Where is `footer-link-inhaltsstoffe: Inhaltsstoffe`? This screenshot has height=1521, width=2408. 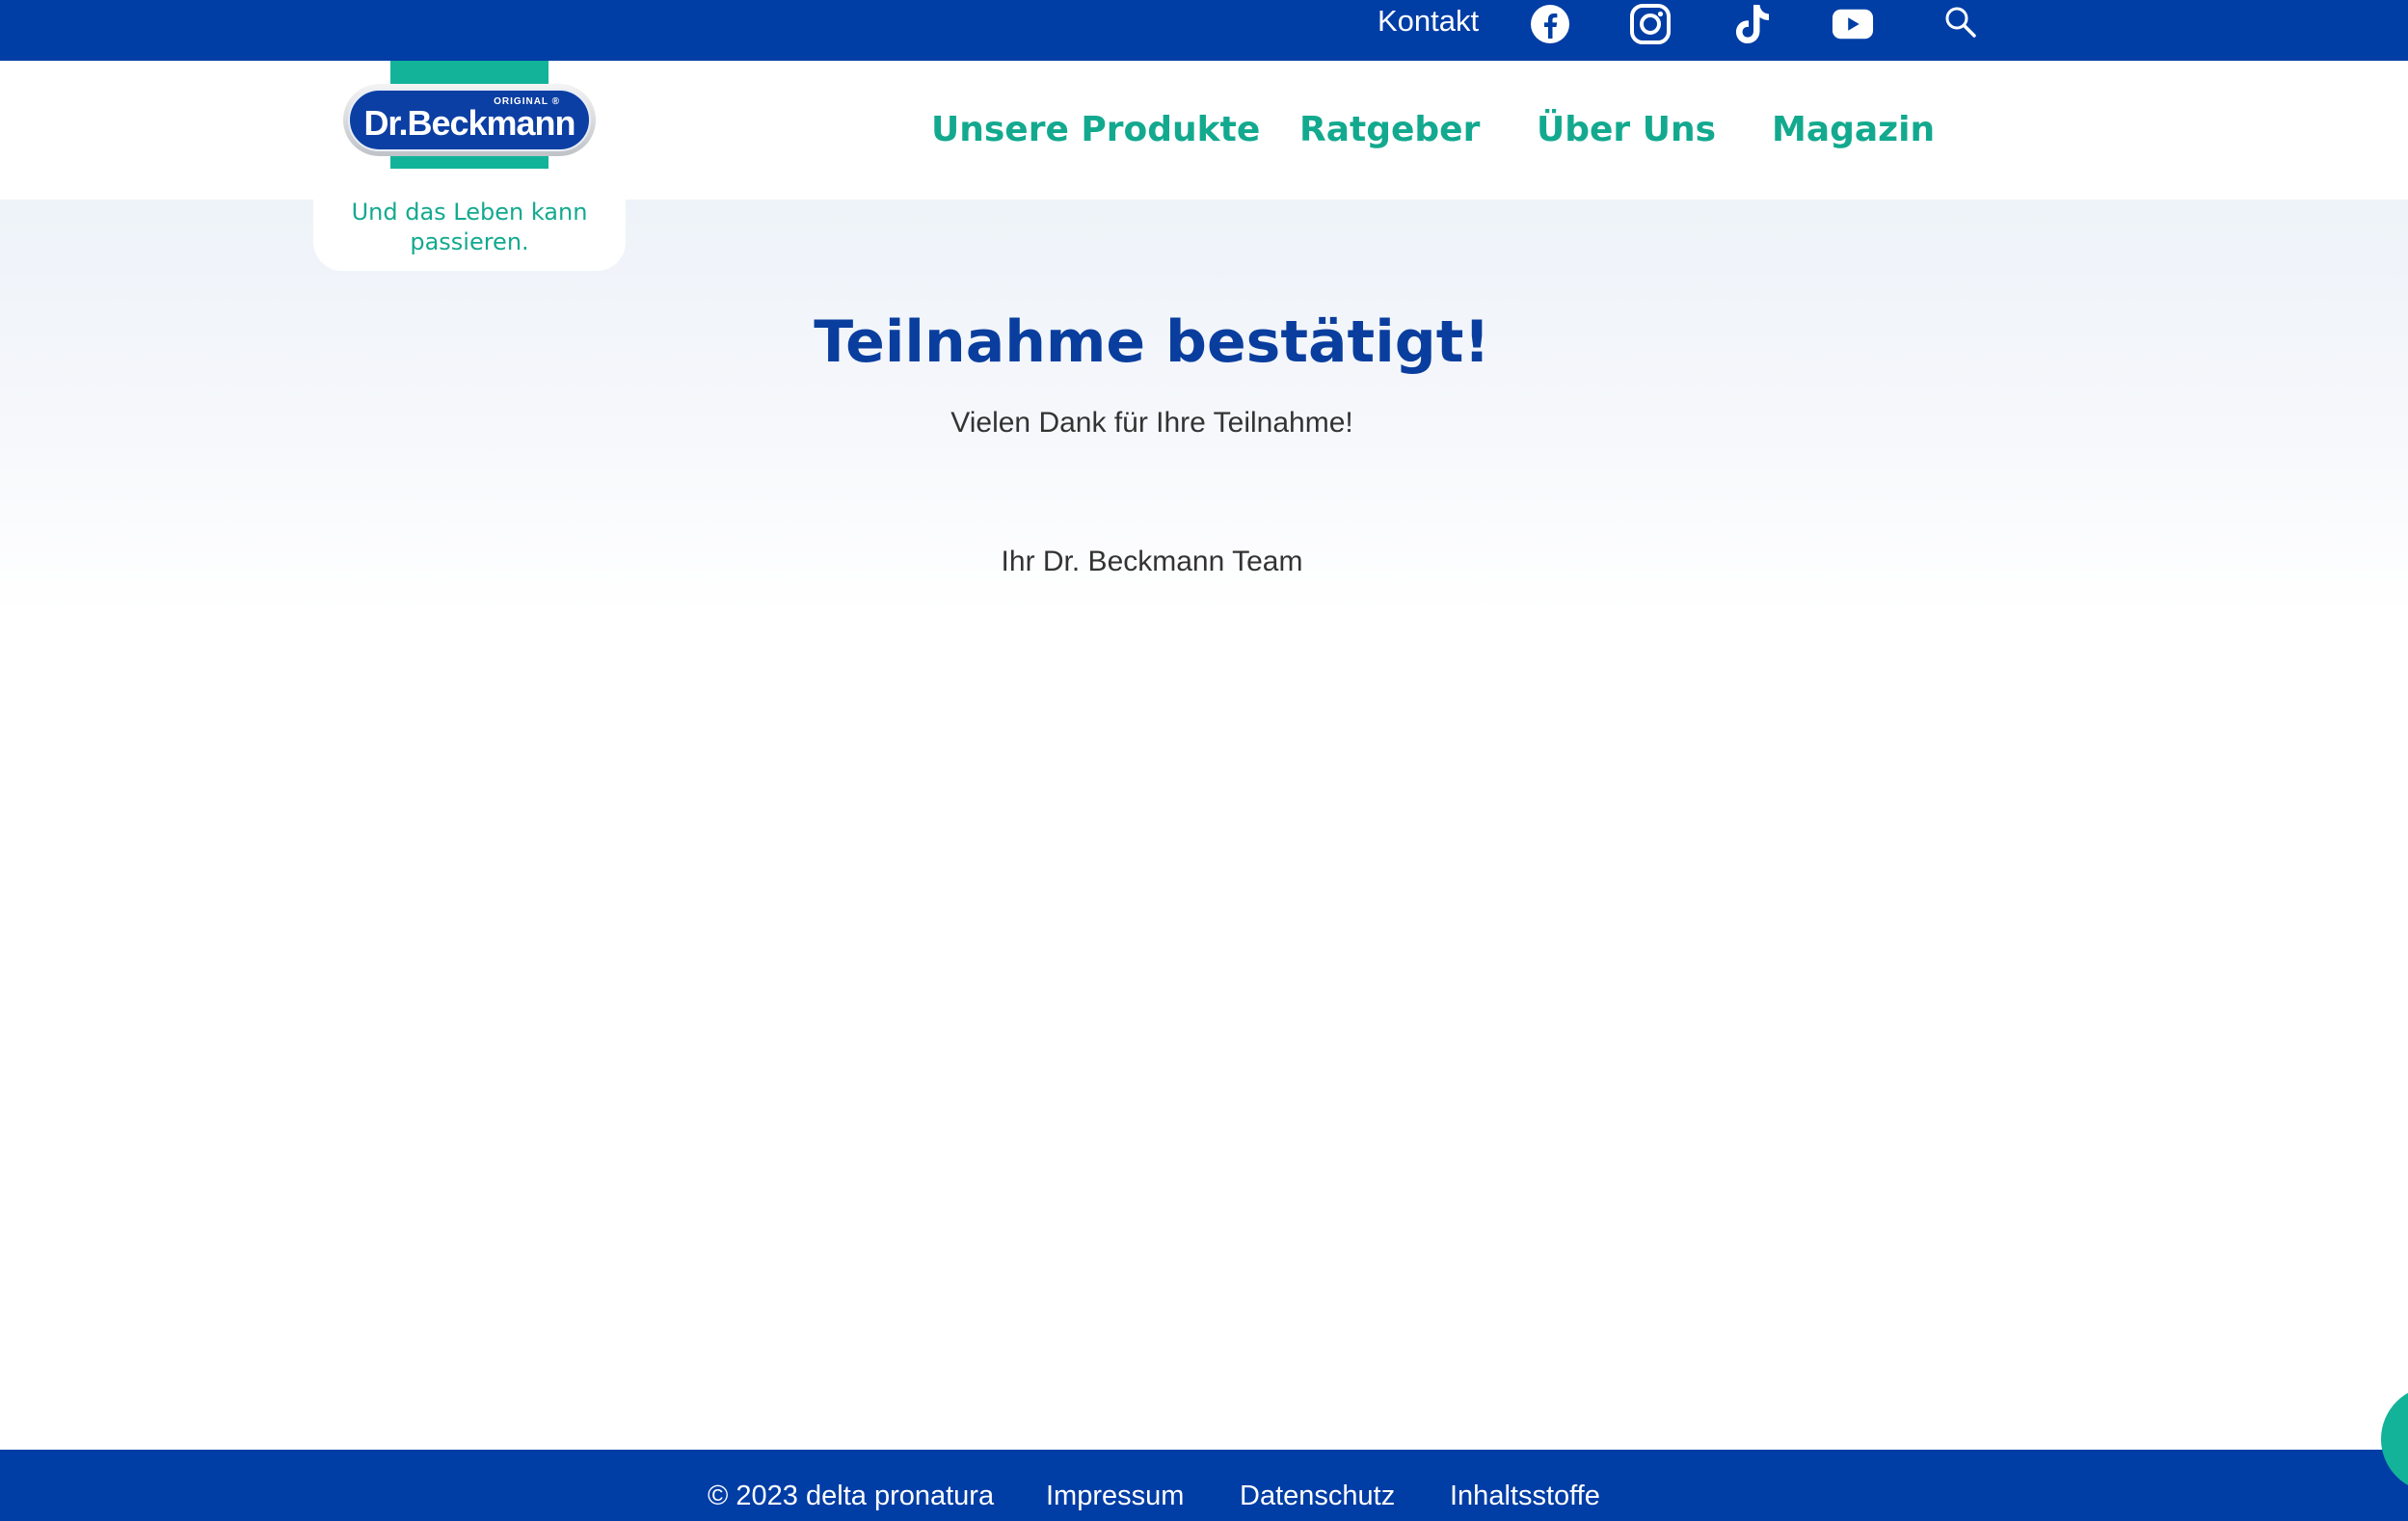 footer-link-inhaltsstoffe: Inhaltsstoffe is located at coordinates (1525, 1496).